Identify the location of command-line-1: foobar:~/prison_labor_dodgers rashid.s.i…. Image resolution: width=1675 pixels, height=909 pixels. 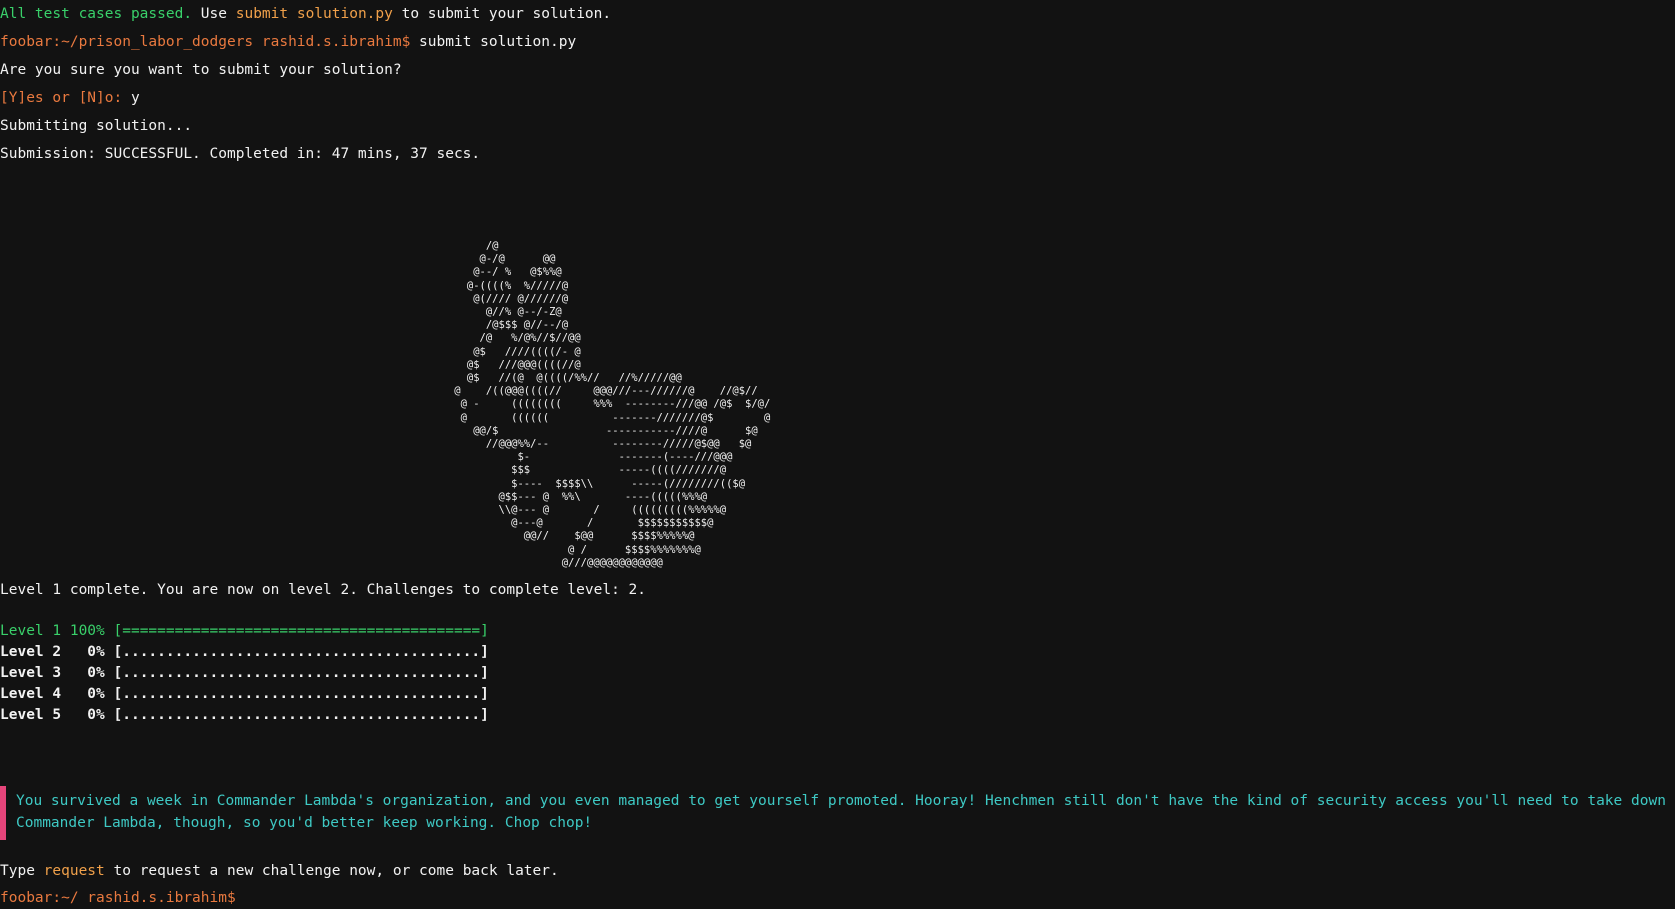
(288, 42).